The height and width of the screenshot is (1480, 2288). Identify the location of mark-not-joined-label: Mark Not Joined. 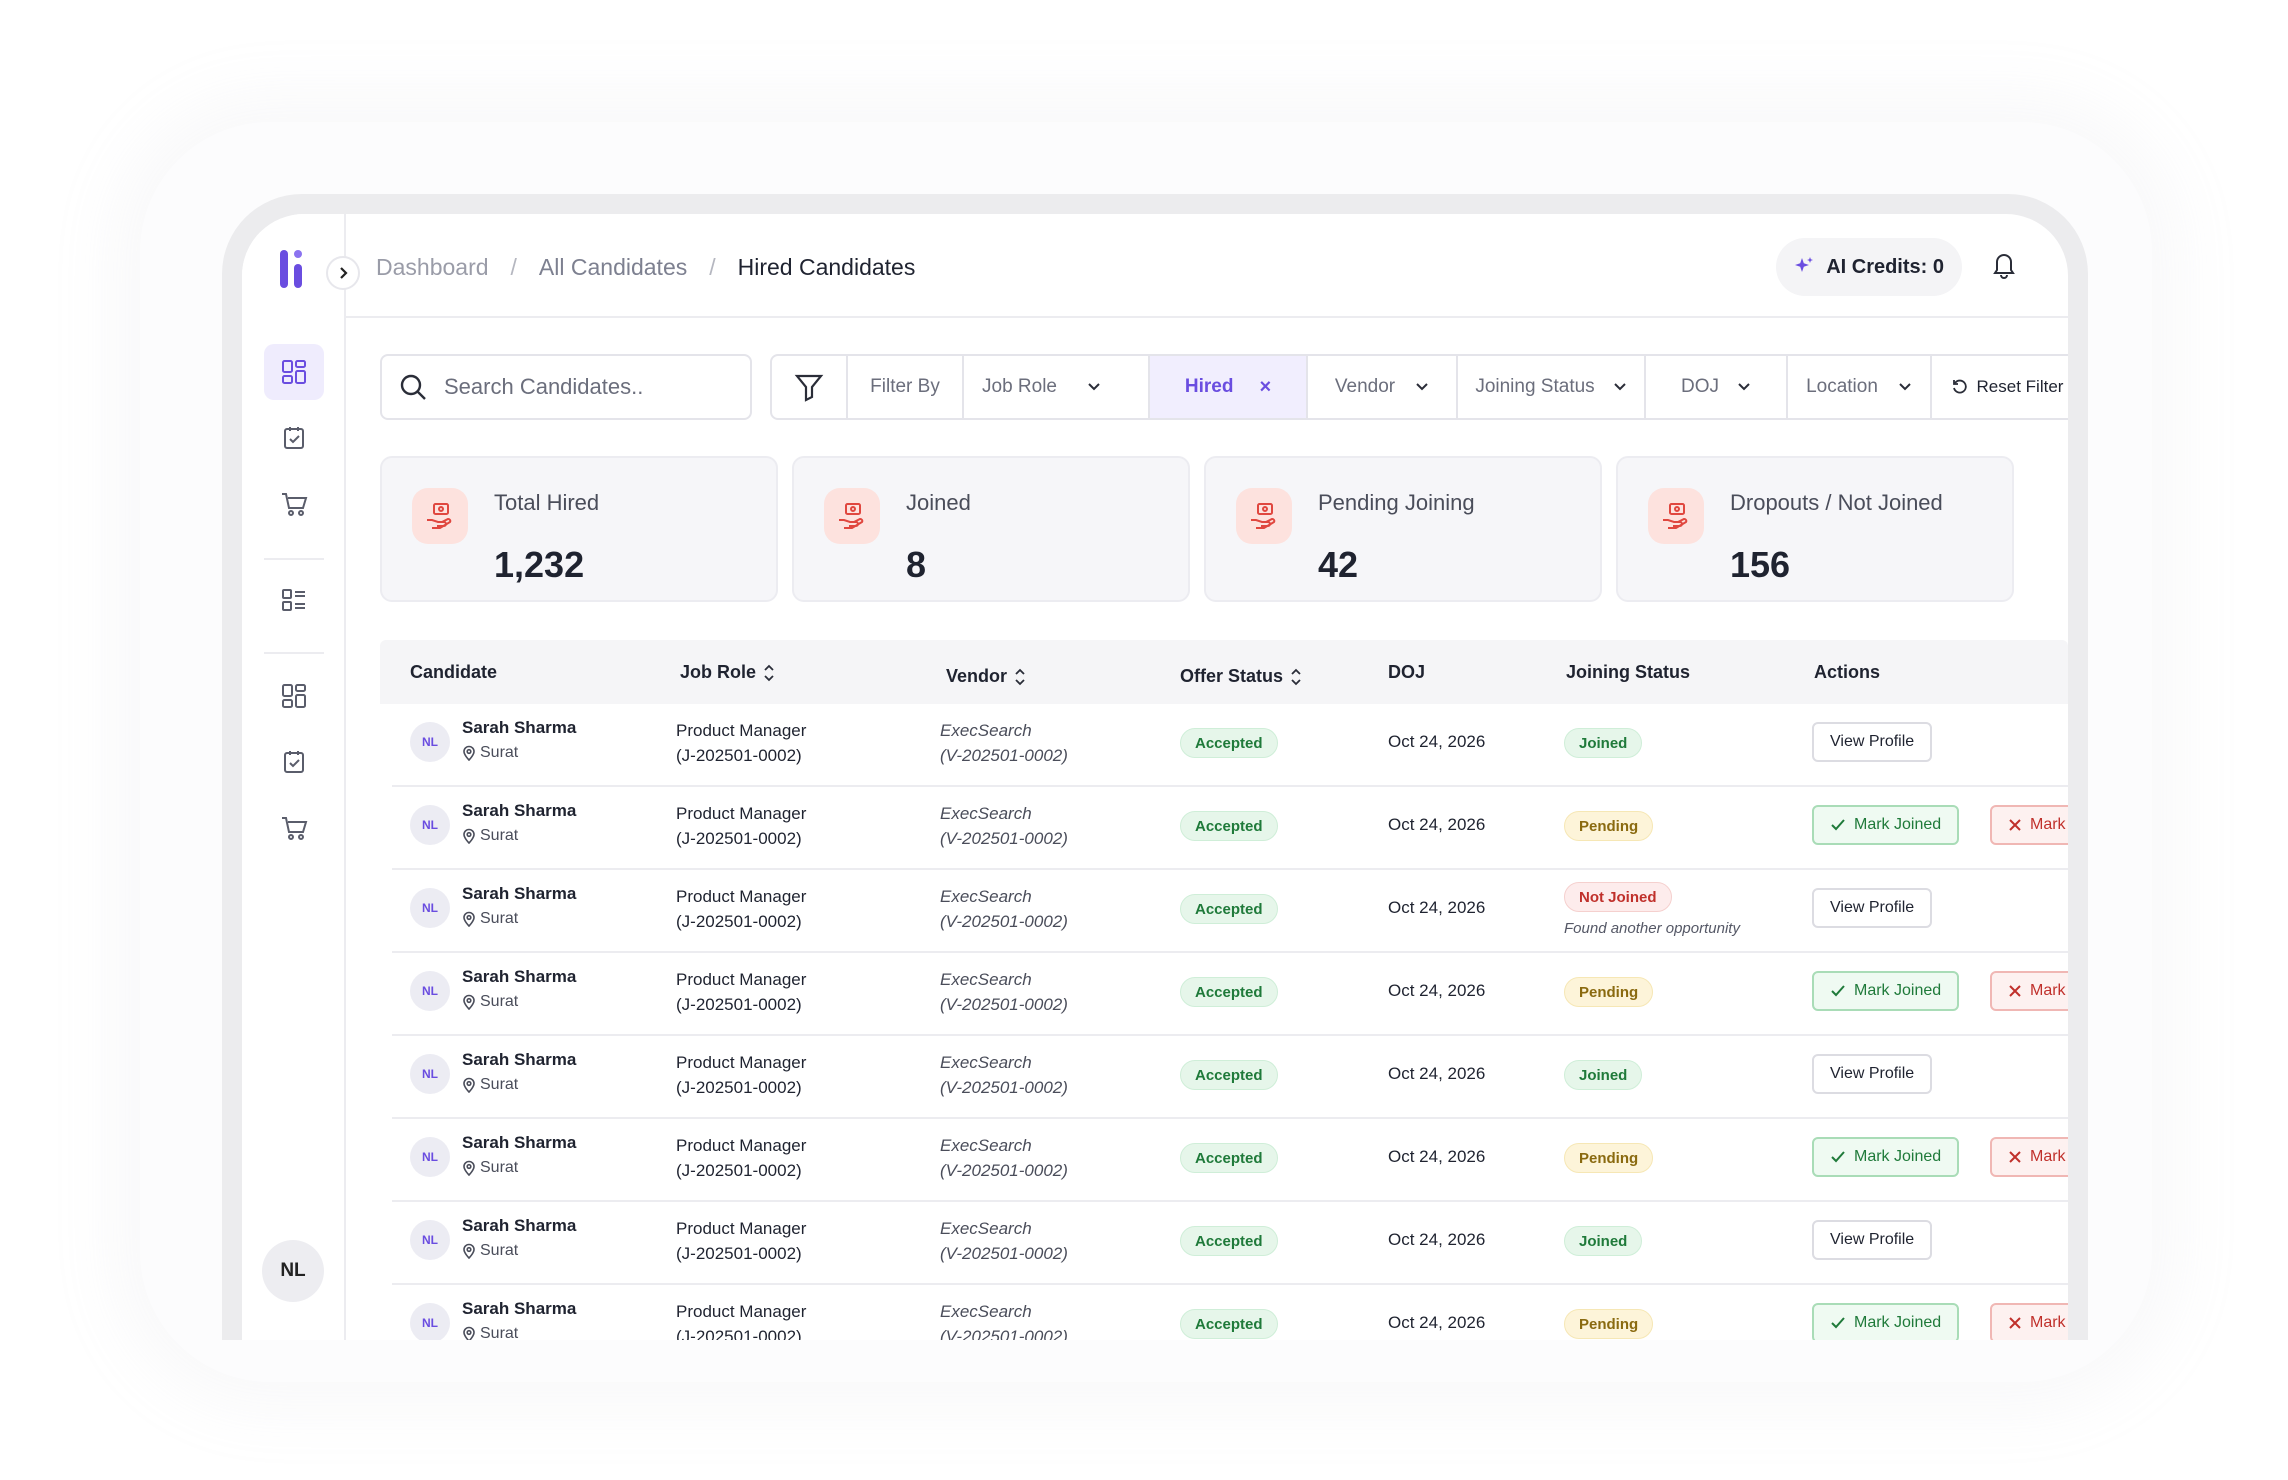
(2049, 990).